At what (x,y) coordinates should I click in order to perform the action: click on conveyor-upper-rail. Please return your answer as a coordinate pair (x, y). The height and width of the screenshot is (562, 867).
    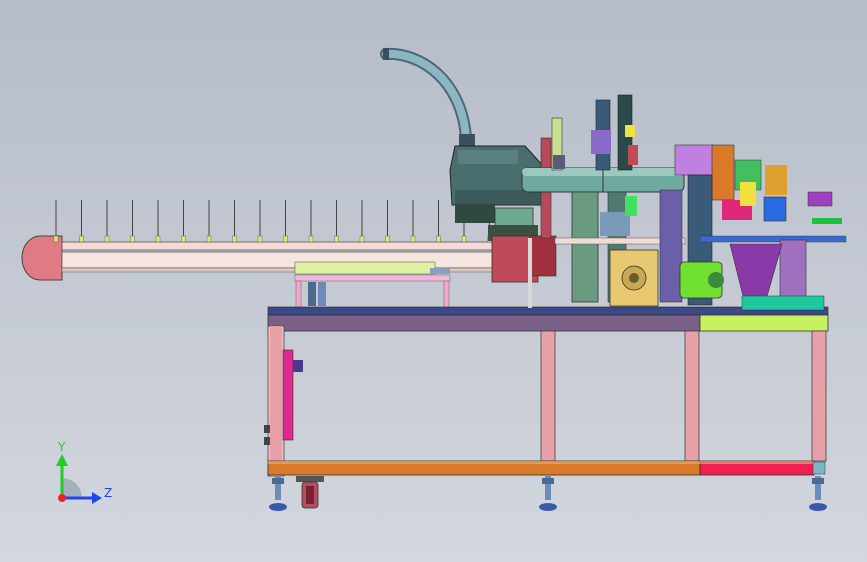
    Looking at the image, I should click on (297, 246).